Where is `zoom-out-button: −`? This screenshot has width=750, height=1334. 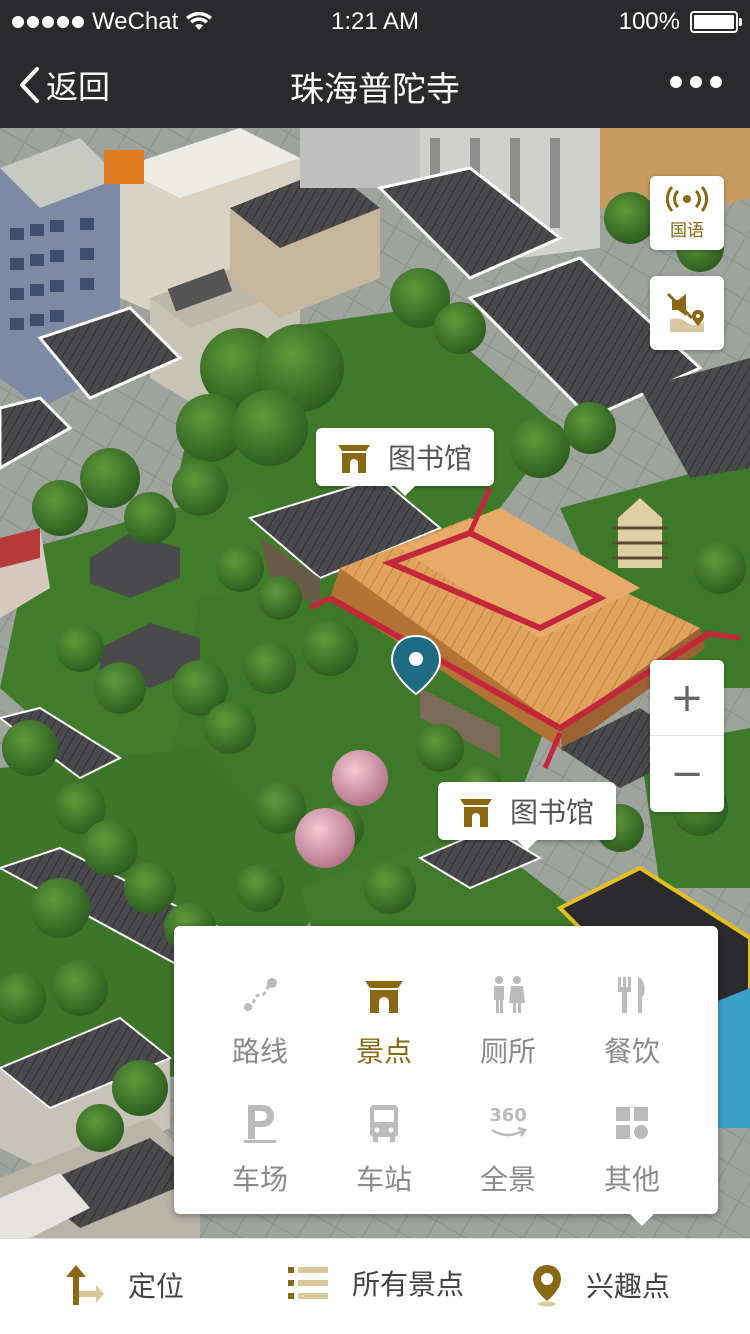 zoom-out-button: − is located at coordinates (687, 774).